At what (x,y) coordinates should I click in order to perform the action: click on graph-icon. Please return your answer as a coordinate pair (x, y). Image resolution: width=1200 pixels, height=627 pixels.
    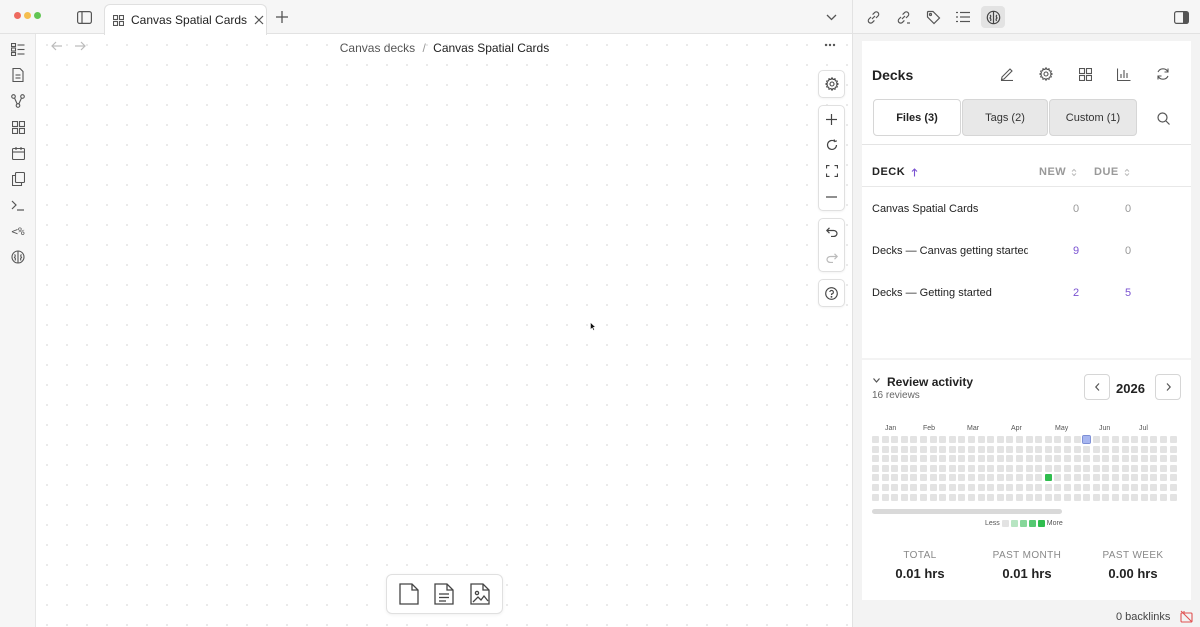
    Looking at the image, I should click on (18, 101).